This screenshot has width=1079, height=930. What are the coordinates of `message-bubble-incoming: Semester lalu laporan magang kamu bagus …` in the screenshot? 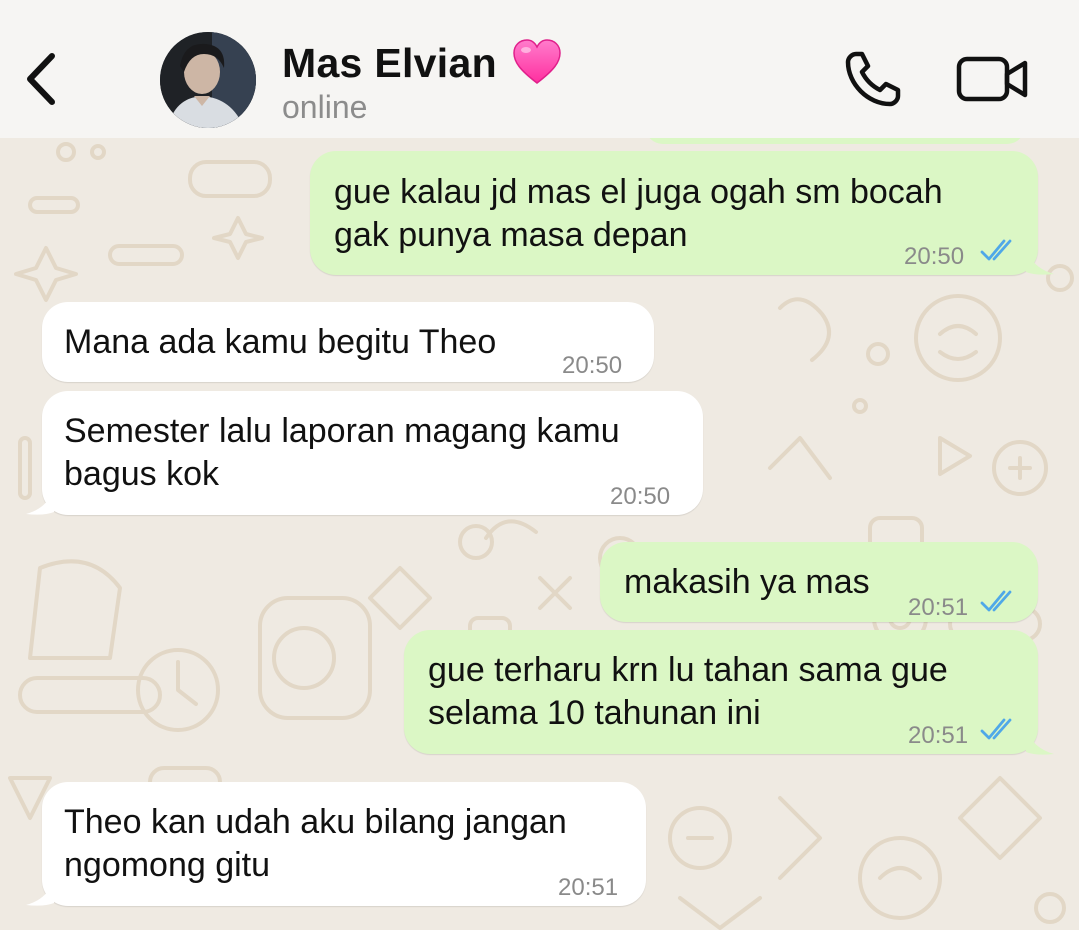 It's located at (372, 453).